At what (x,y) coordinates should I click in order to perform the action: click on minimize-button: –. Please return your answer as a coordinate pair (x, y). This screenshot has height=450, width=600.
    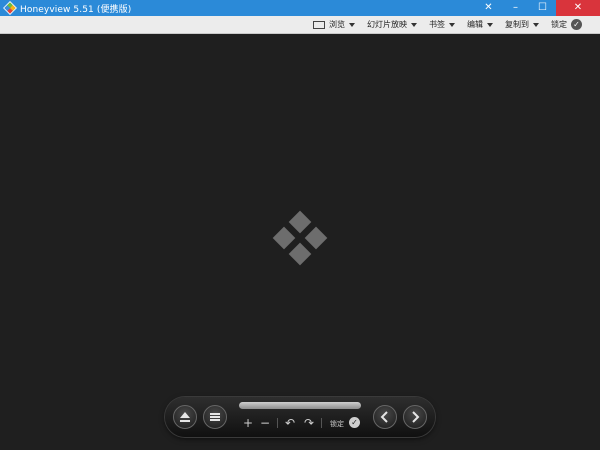
    Looking at the image, I should click on (515, 8).